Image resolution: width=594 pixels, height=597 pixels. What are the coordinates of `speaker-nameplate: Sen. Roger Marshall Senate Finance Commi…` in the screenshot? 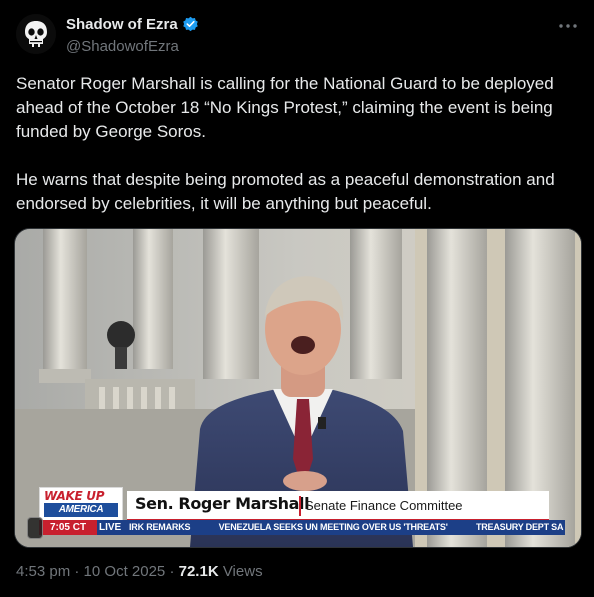 It's located at (338, 506).